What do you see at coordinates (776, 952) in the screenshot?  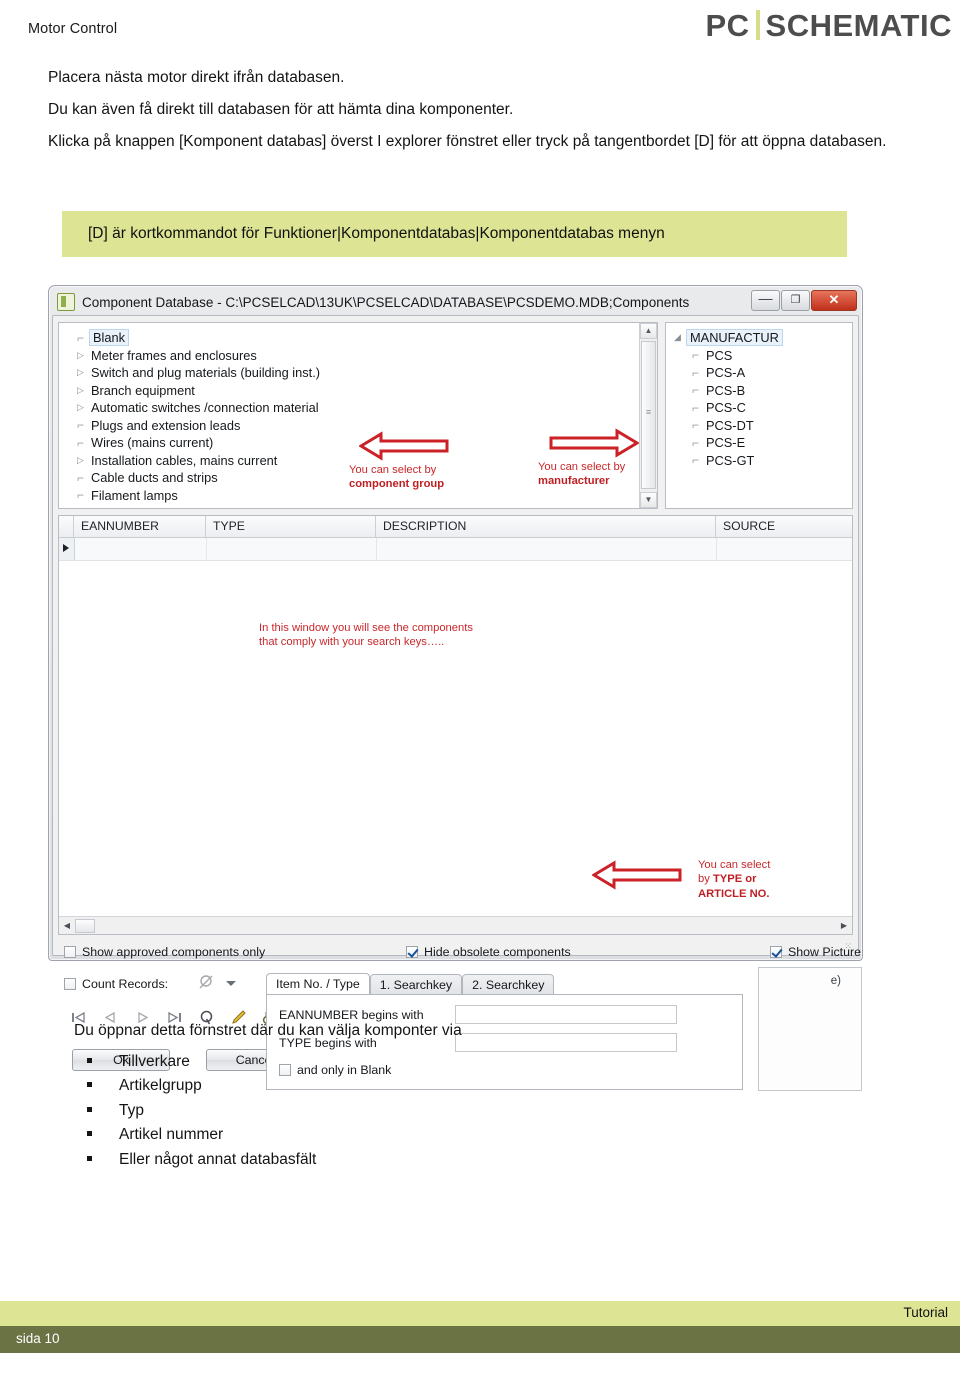 I see `show-picture-checkbox` at bounding box center [776, 952].